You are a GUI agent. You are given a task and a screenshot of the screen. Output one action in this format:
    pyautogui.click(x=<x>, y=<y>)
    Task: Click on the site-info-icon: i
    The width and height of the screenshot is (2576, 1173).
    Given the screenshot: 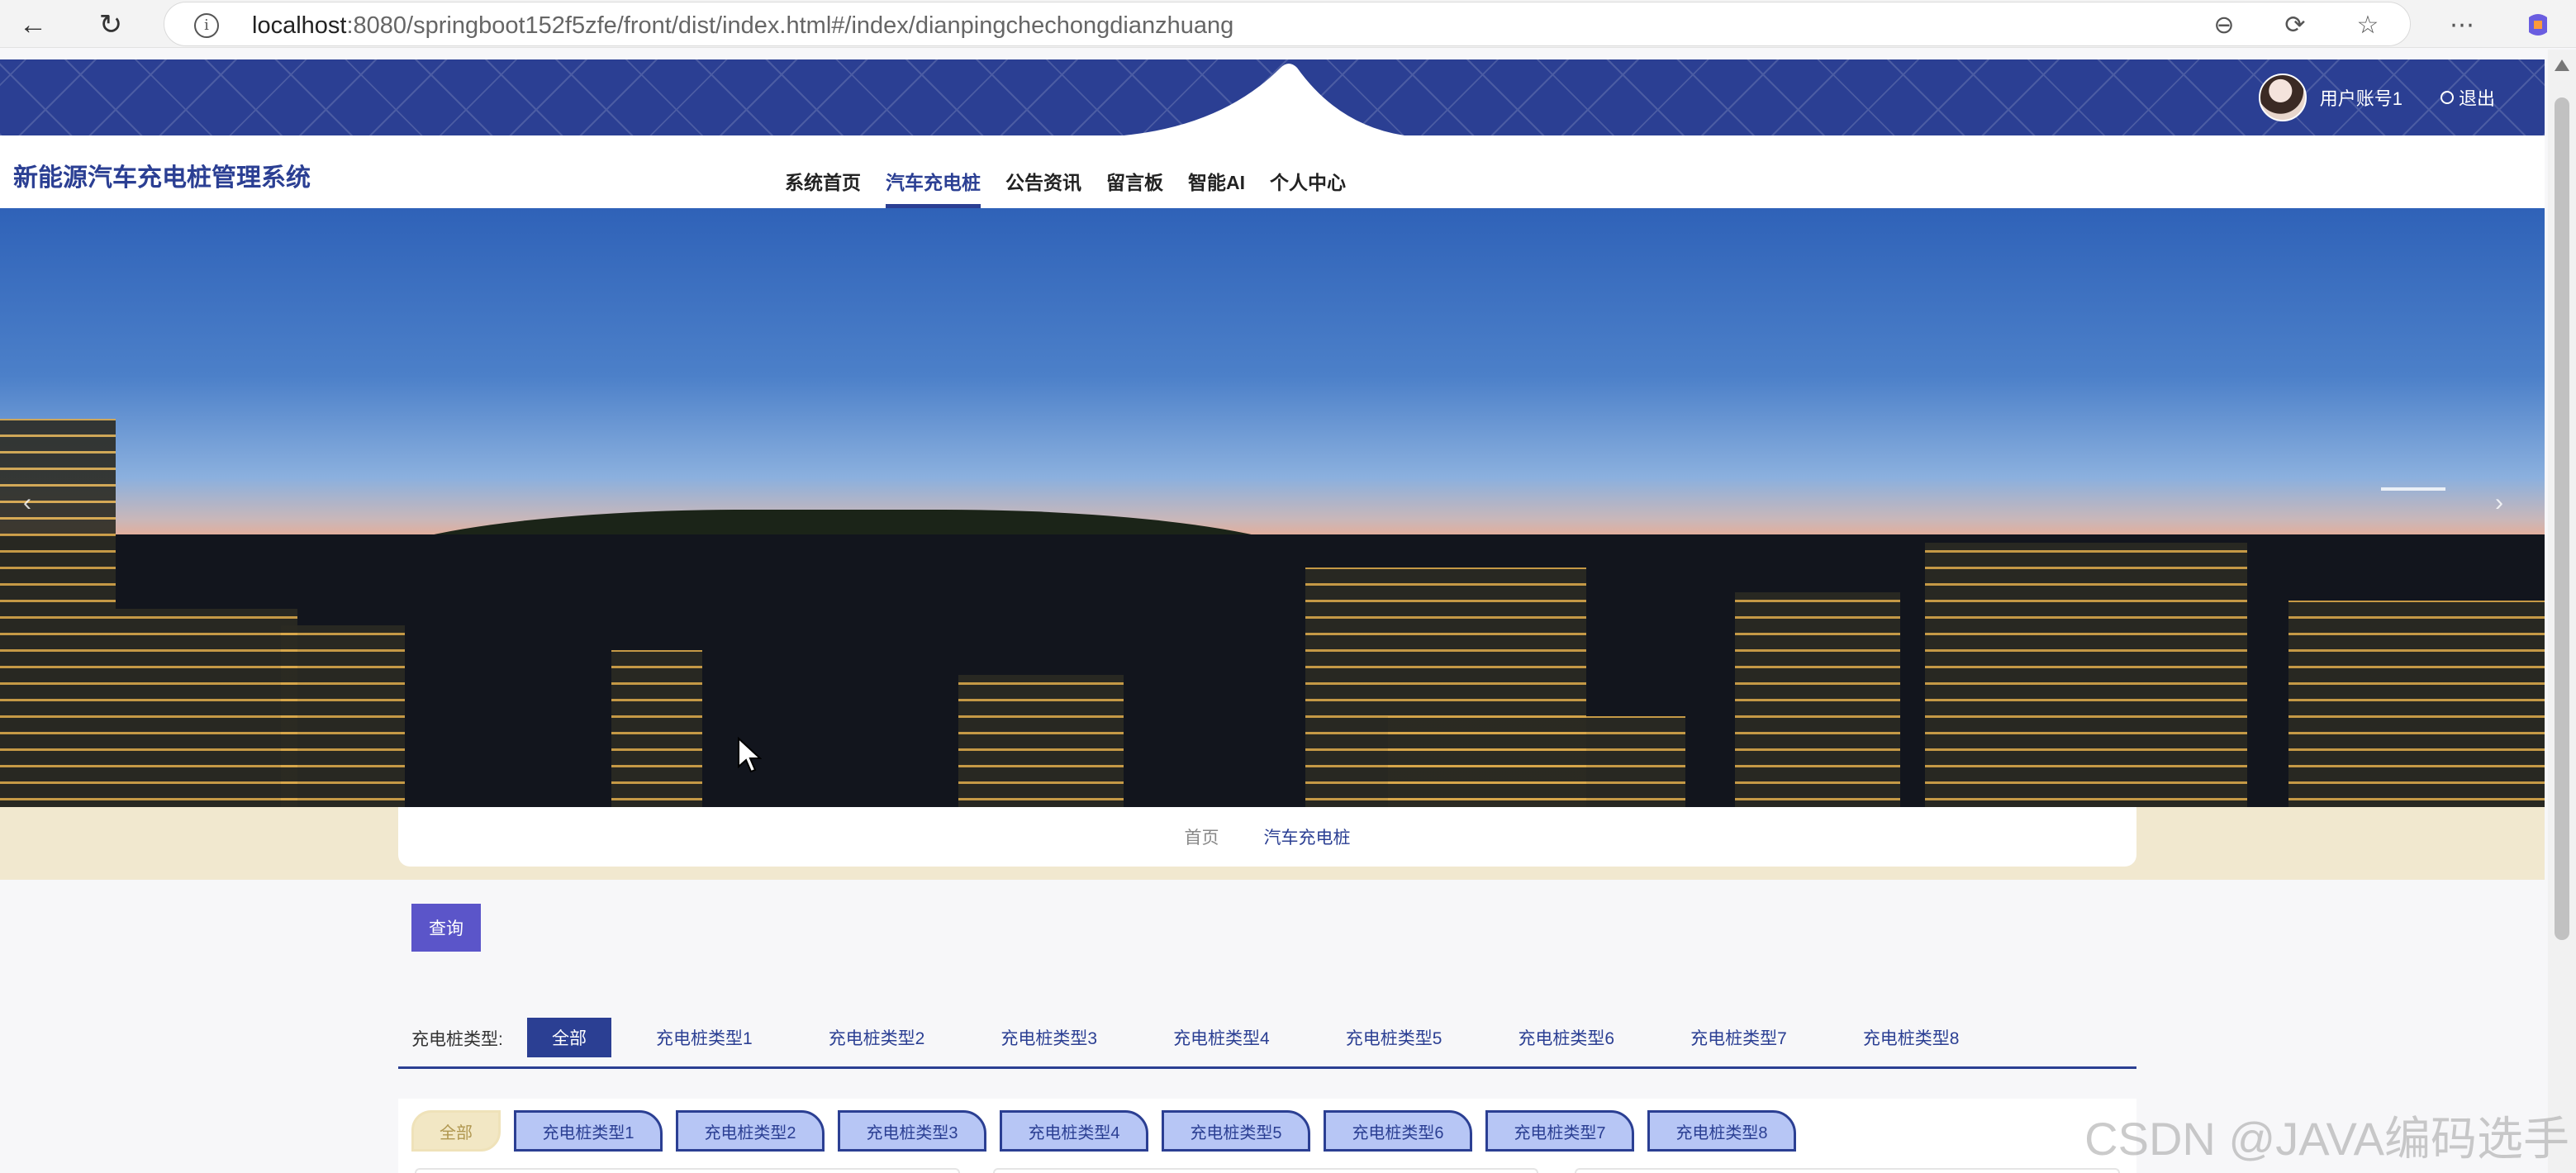 What is the action you would take?
    pyautogui.click(x=206, y=25)
    